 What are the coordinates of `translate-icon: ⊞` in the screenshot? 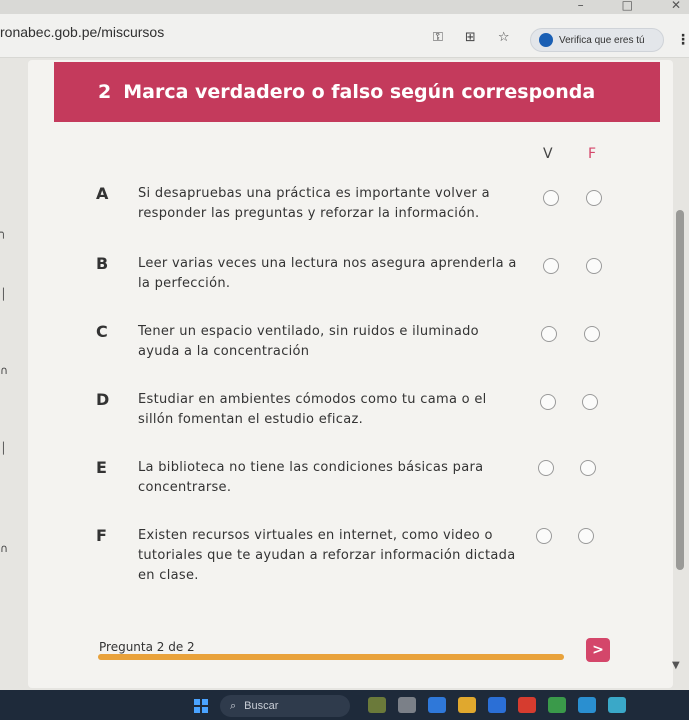 It's located at (470, 37).